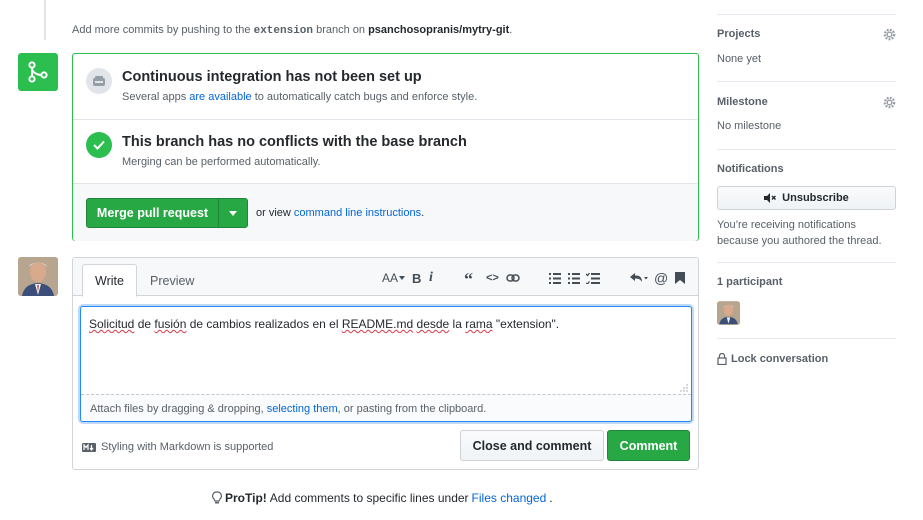 This screenshot has width=923, height=520. Describe the element at coordinates (109, 280) in the screenshot. I see `tab-write: Write` at that location.